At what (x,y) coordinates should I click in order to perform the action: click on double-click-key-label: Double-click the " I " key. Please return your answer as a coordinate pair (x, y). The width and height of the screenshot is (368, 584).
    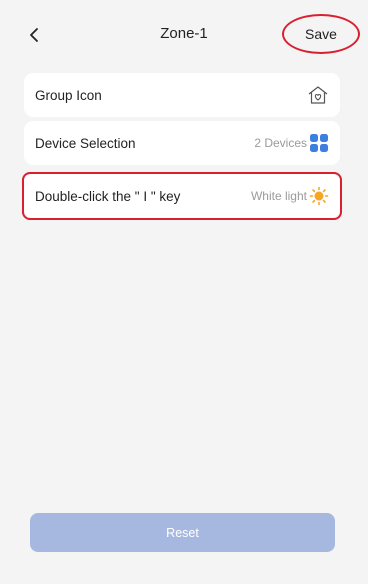
    Looking at the image, I should click on (108, 196).